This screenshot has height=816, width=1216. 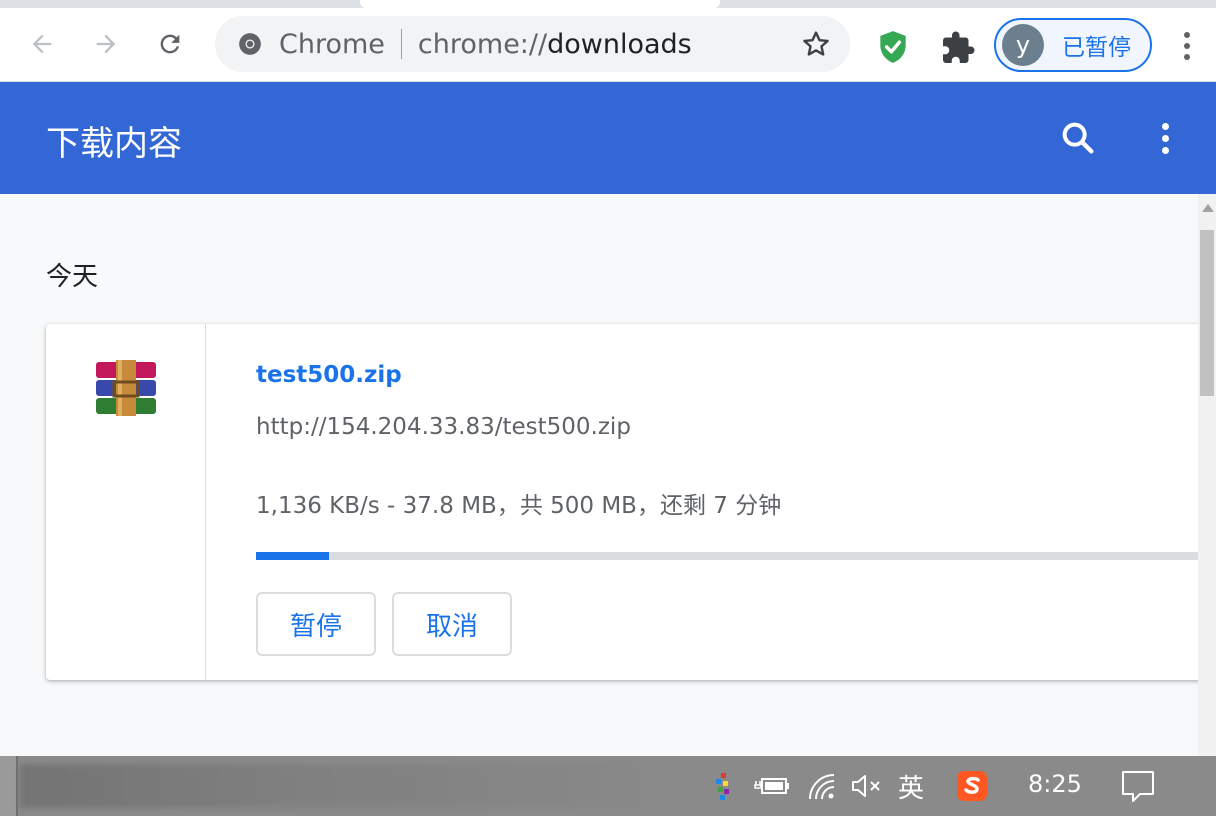 What do you see at coordinates (1207, 313) in the screenshot?
I see `scrollbar-thumb` at bounding box center [1207, 313].